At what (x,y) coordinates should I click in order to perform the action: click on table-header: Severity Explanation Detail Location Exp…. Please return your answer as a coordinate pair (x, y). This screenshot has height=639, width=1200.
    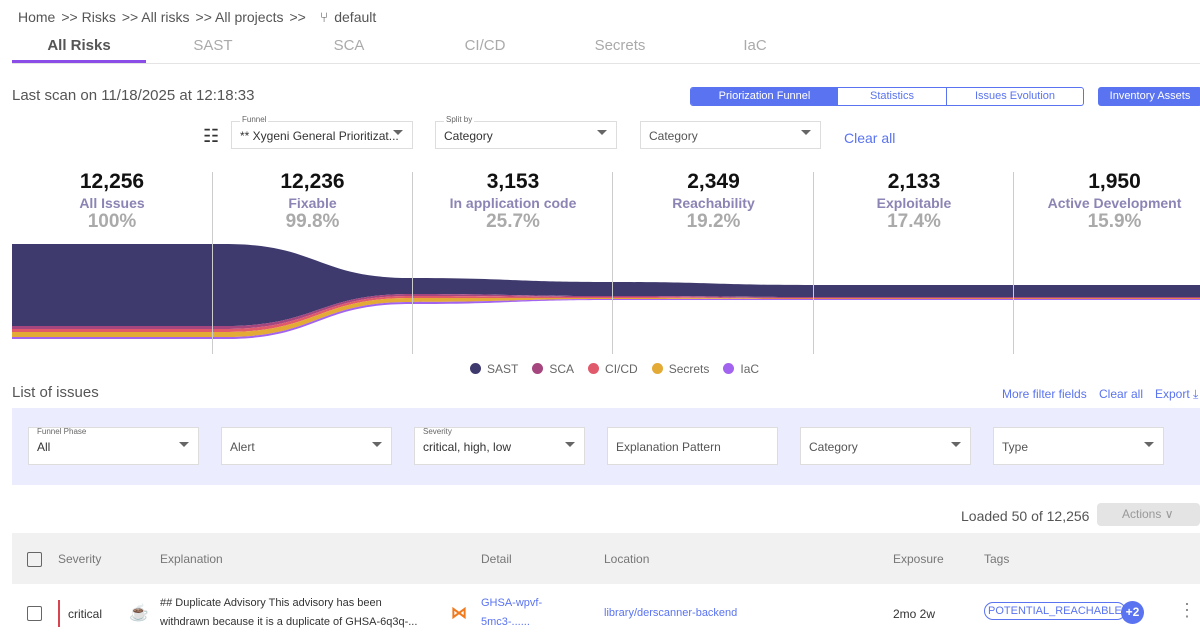
    Looking at the image, I should click on (606, 558).